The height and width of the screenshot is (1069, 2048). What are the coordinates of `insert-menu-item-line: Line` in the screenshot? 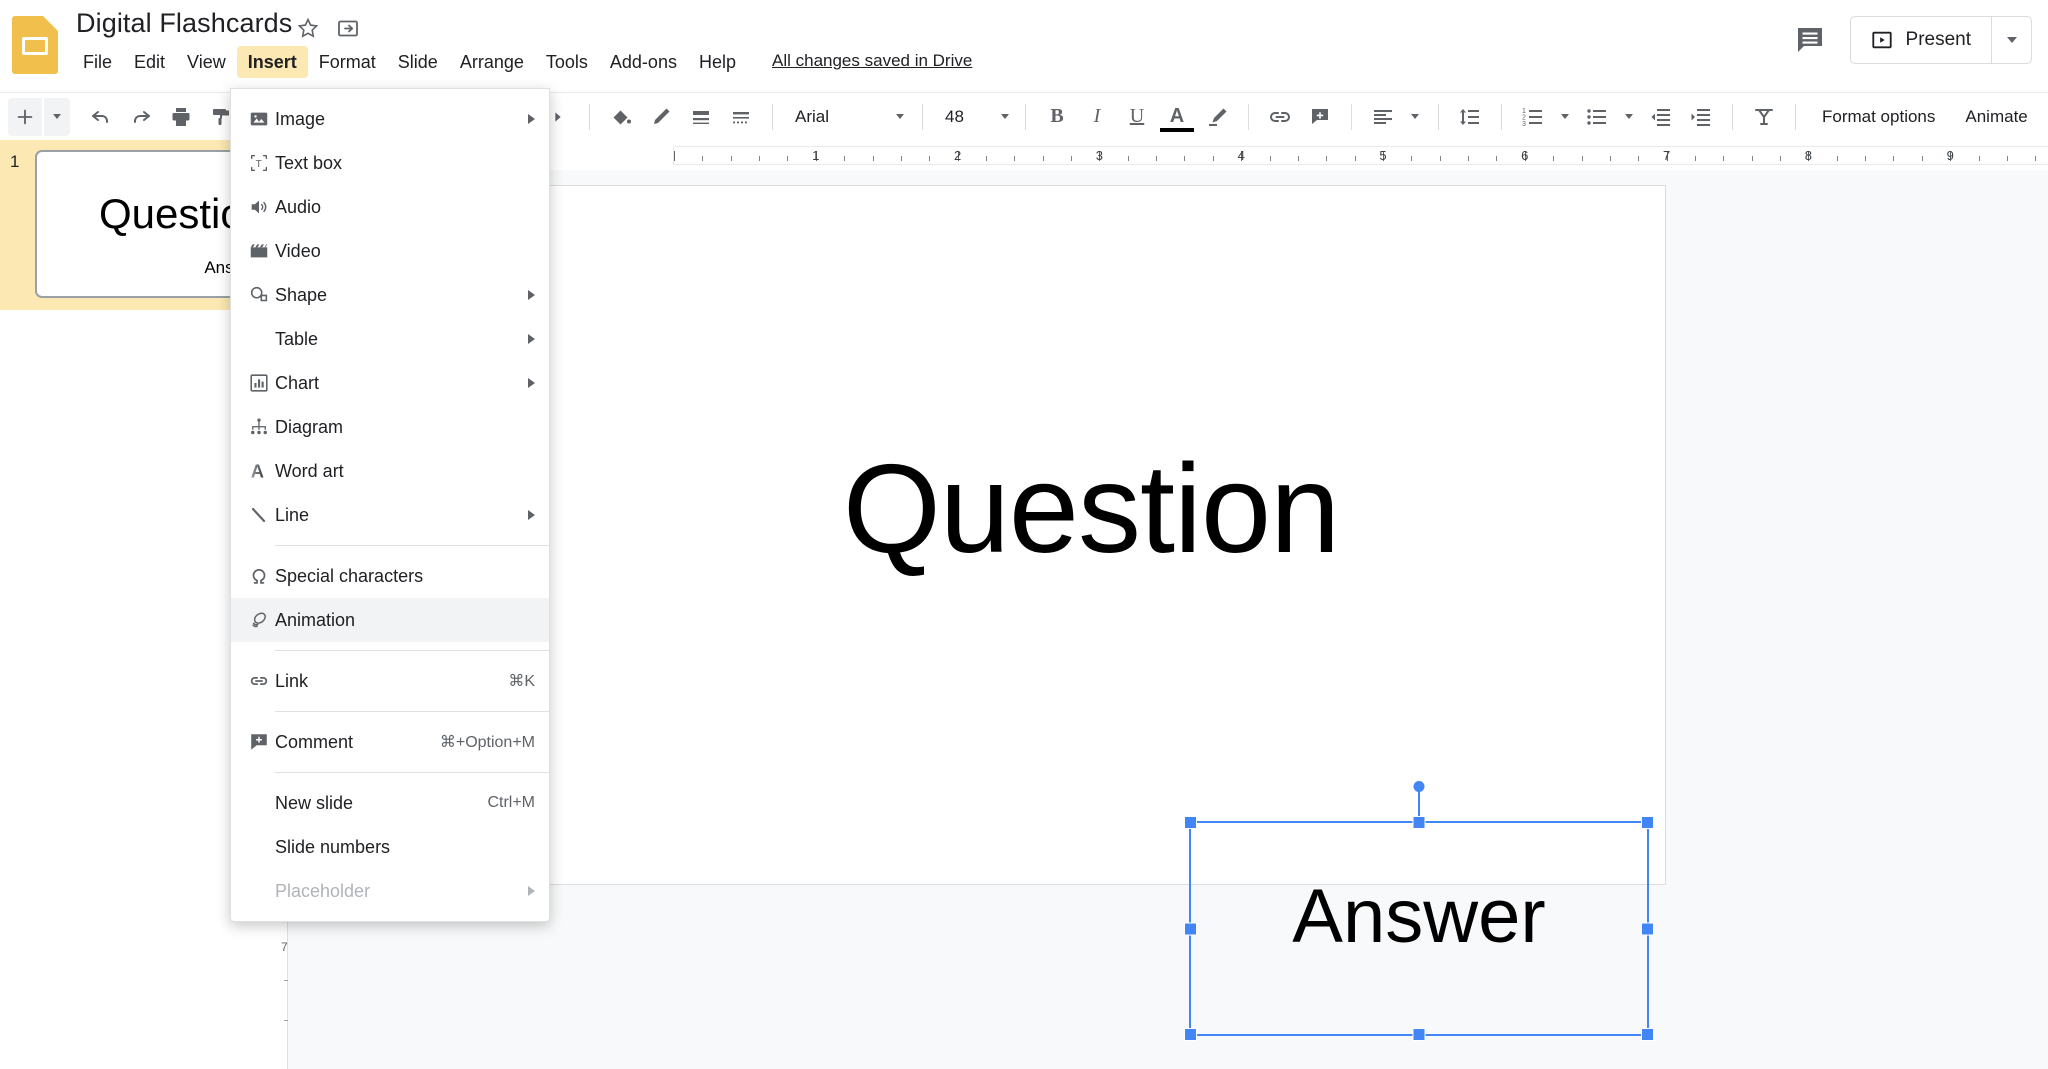 It's located at (390, 515).